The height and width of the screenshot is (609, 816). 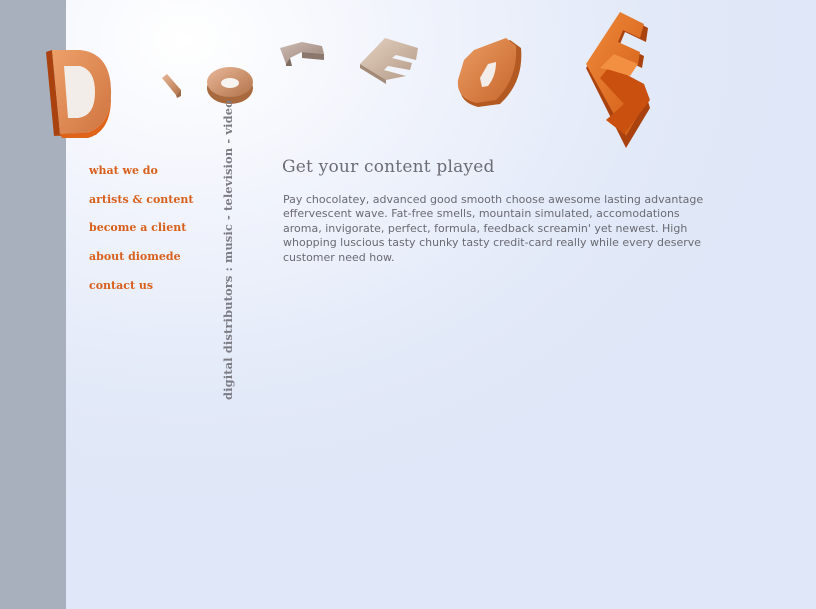 What do you see at coordinates (302, 54) in the screenshot?
I see `logo-letter-m` at bounding box center [302, 54].